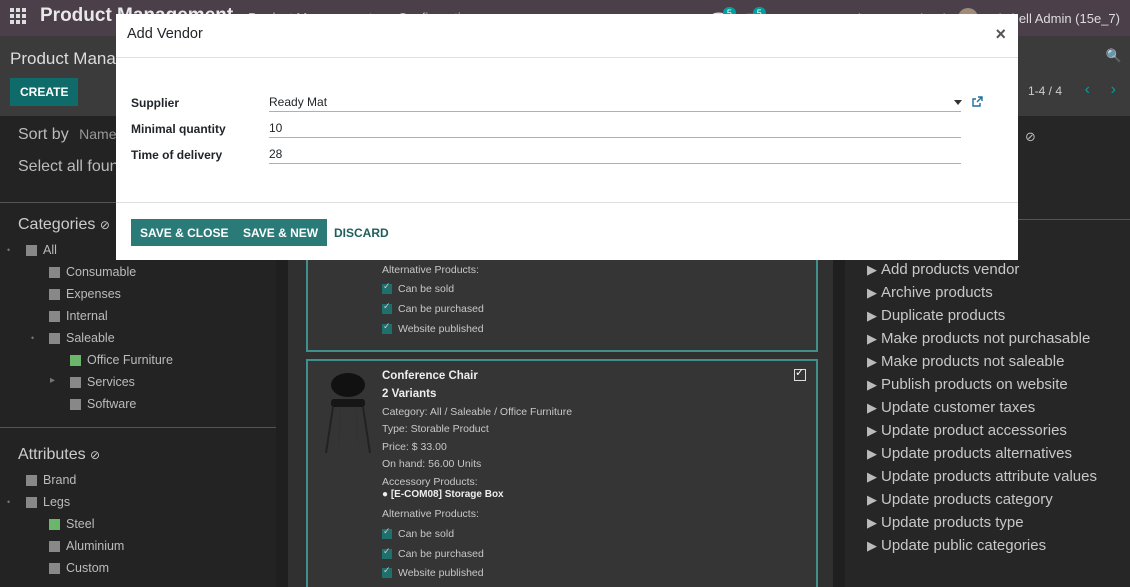 This screenshot has width=1130, height=587. Describe the element at coordinates (615, 154) in the screenshot. I see `time-of-delivery-input` at that location.